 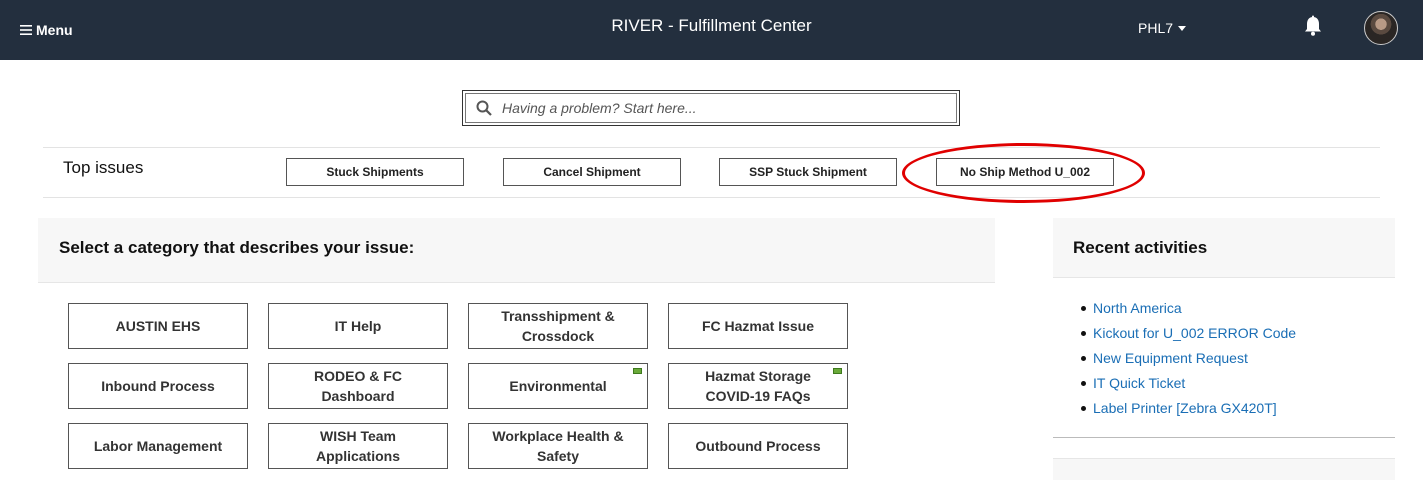 I want to click on category-label: IT Help, so click(x=358, y=326).